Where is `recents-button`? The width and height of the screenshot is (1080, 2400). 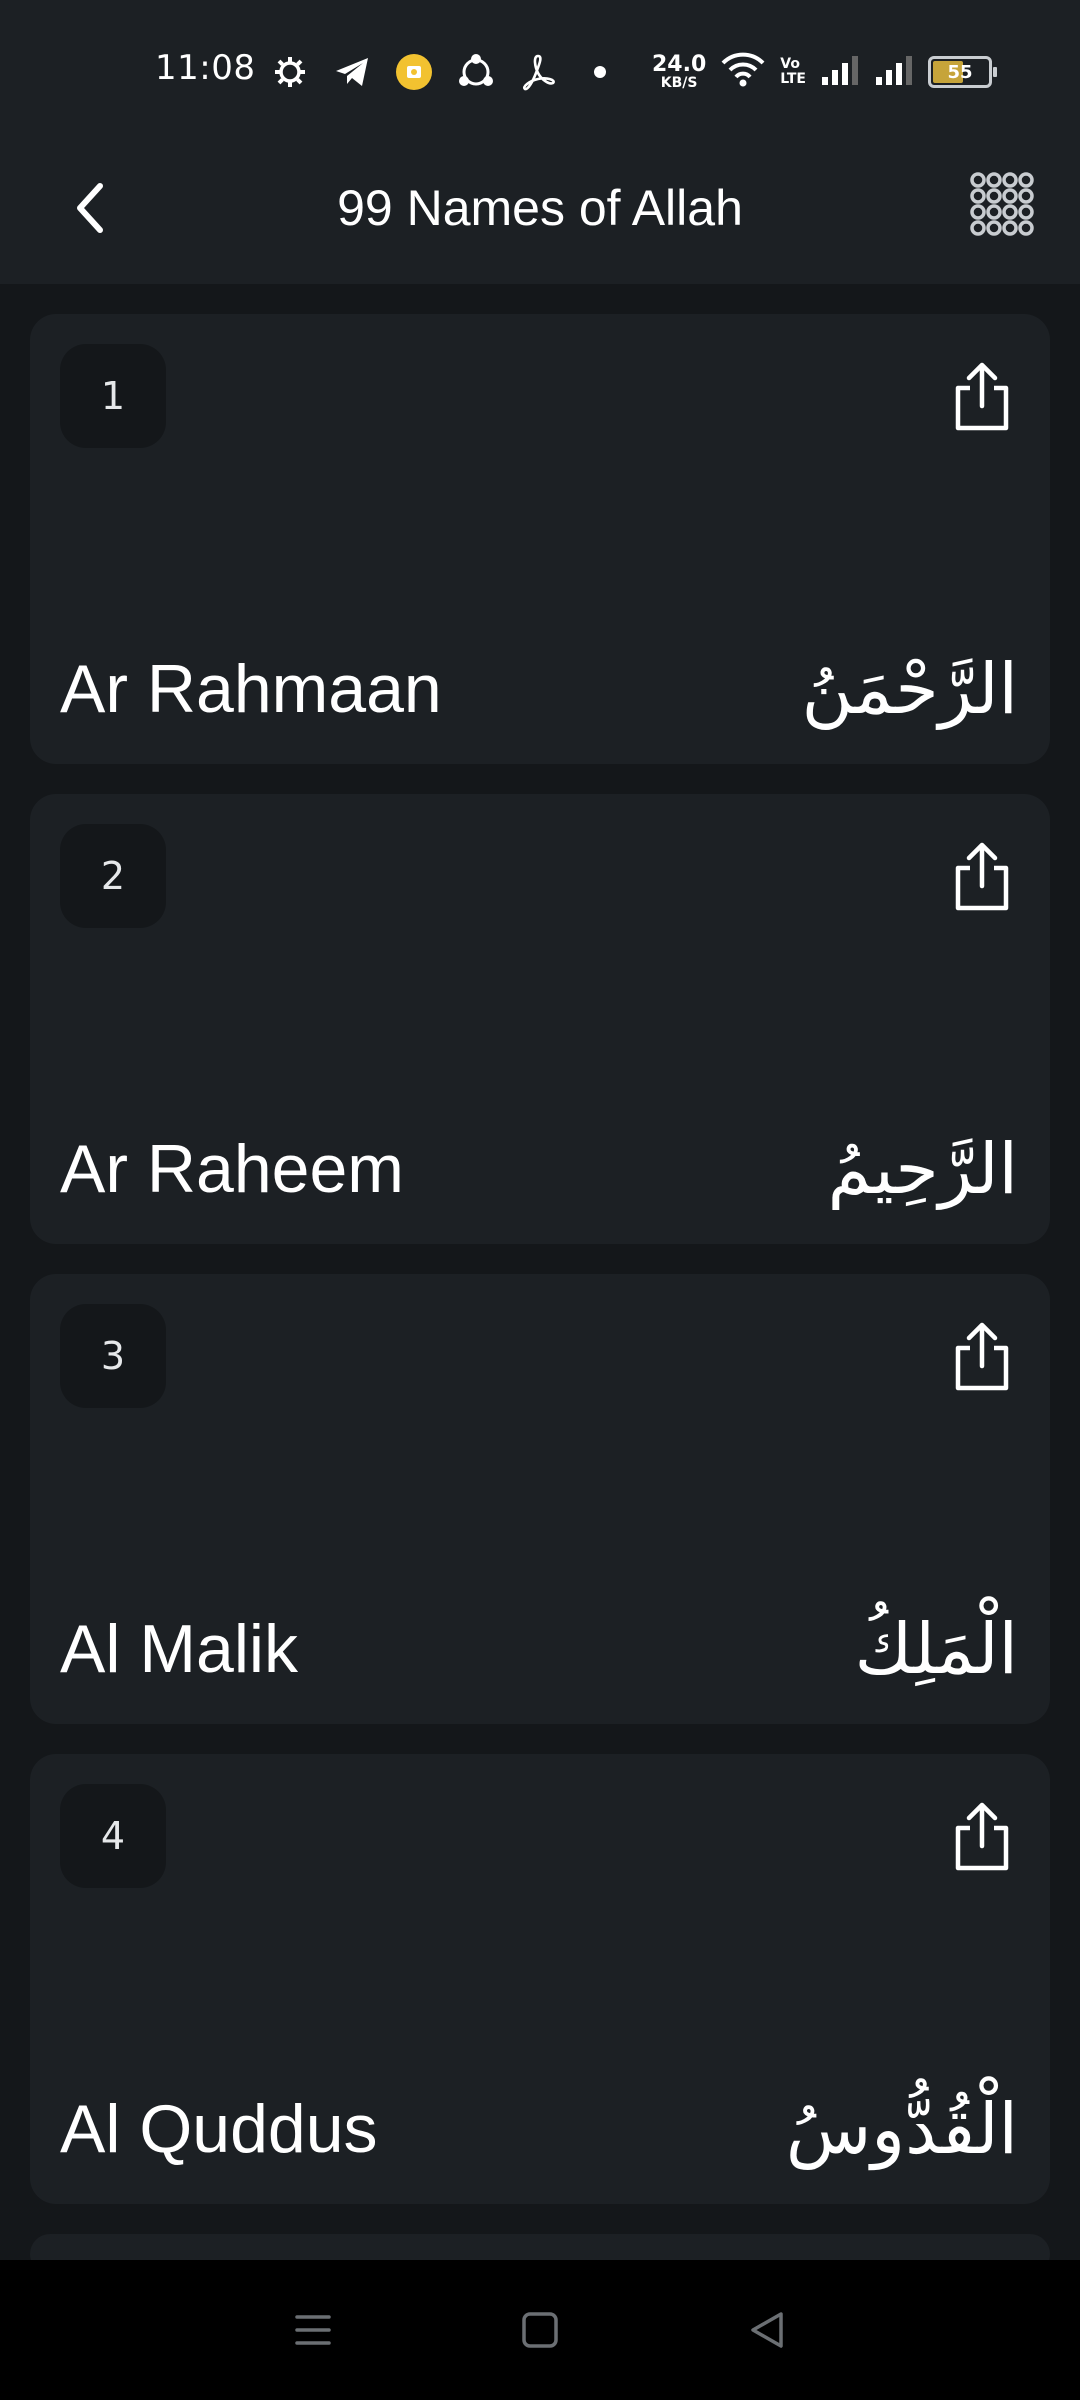
recents-button is located at coordinates (313, 2330).